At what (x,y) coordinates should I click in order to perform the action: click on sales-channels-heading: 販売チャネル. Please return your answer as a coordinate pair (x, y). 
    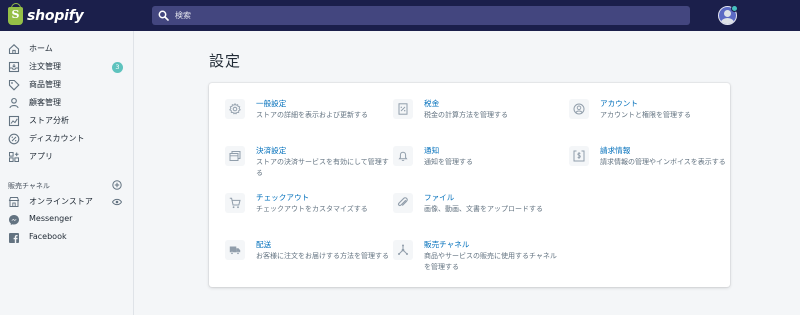
    Looking at the image, I should click on (29, 186).